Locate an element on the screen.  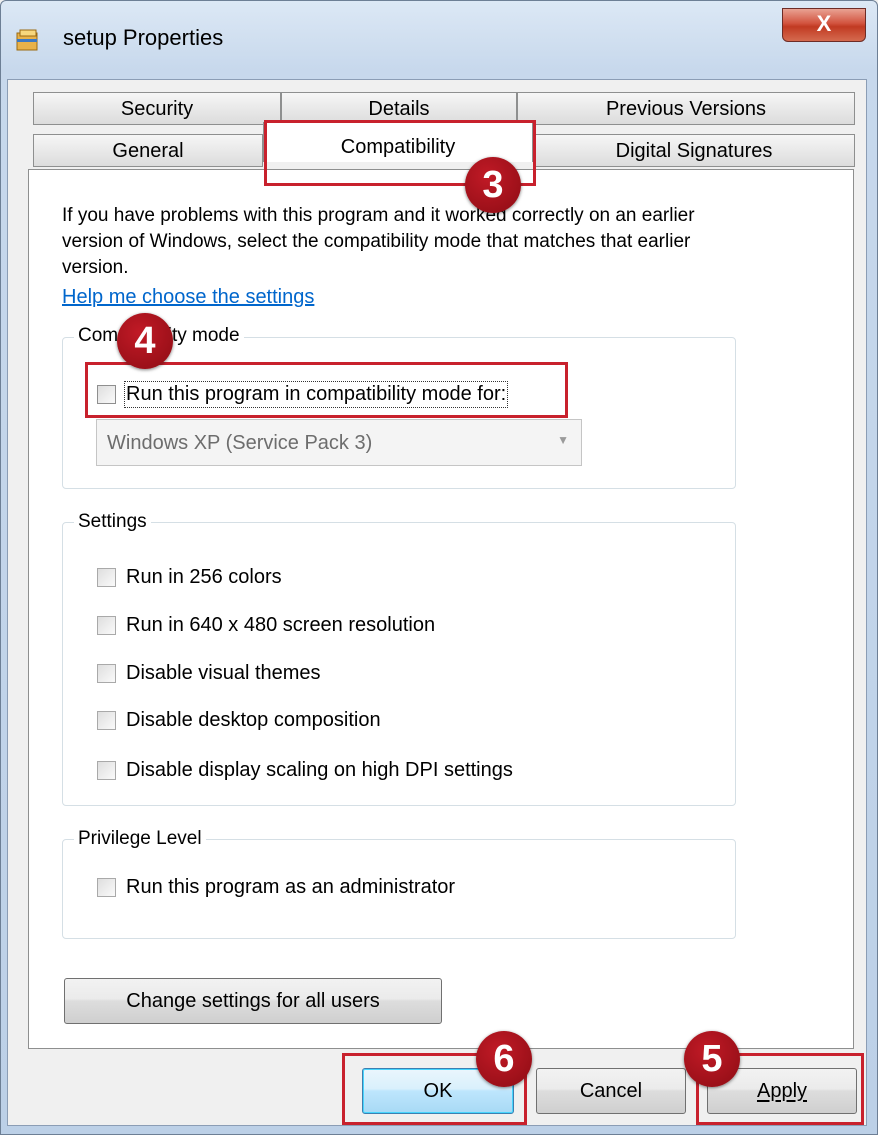
step-marker-5: 5 is located at coordinates (712, 1059).